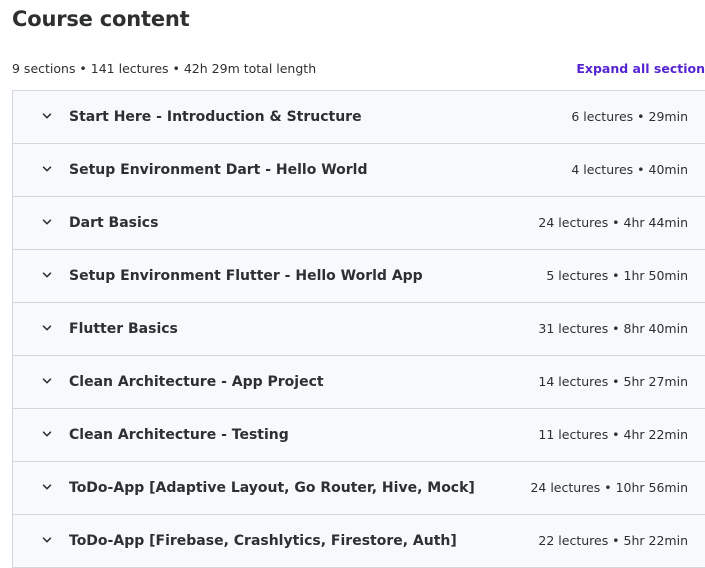 This screenshot has height=568, width=705. What do you see at coordinates (617, 275) in the screenshot?
I see `section-meta: 5 lectures • 1hr 50min` at bounding box center [617, 275].